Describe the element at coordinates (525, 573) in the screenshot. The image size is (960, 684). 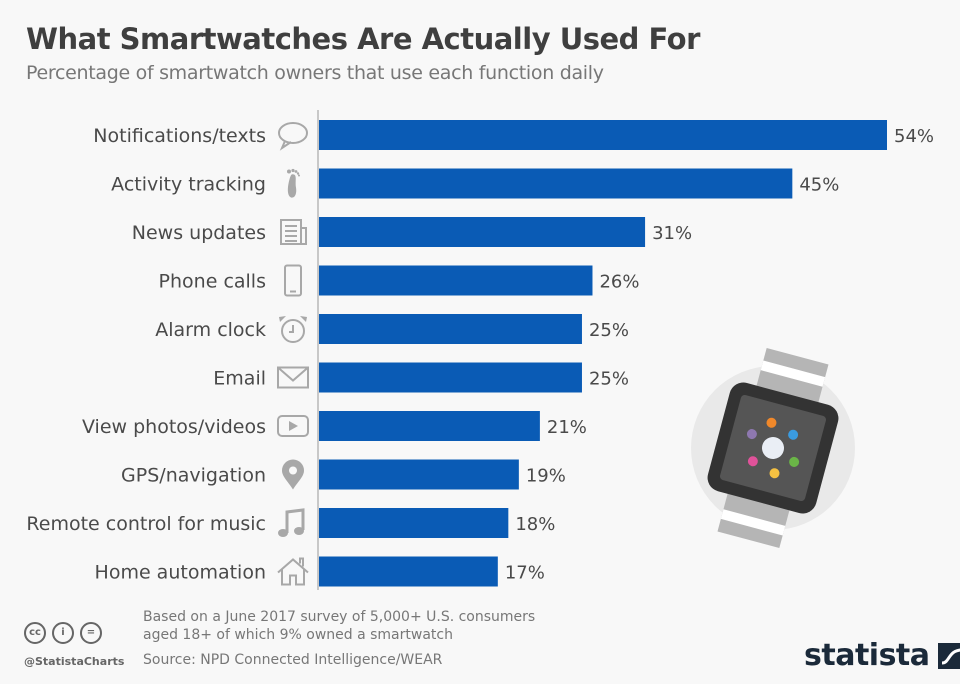
I see `data-label: 17%` at that location.